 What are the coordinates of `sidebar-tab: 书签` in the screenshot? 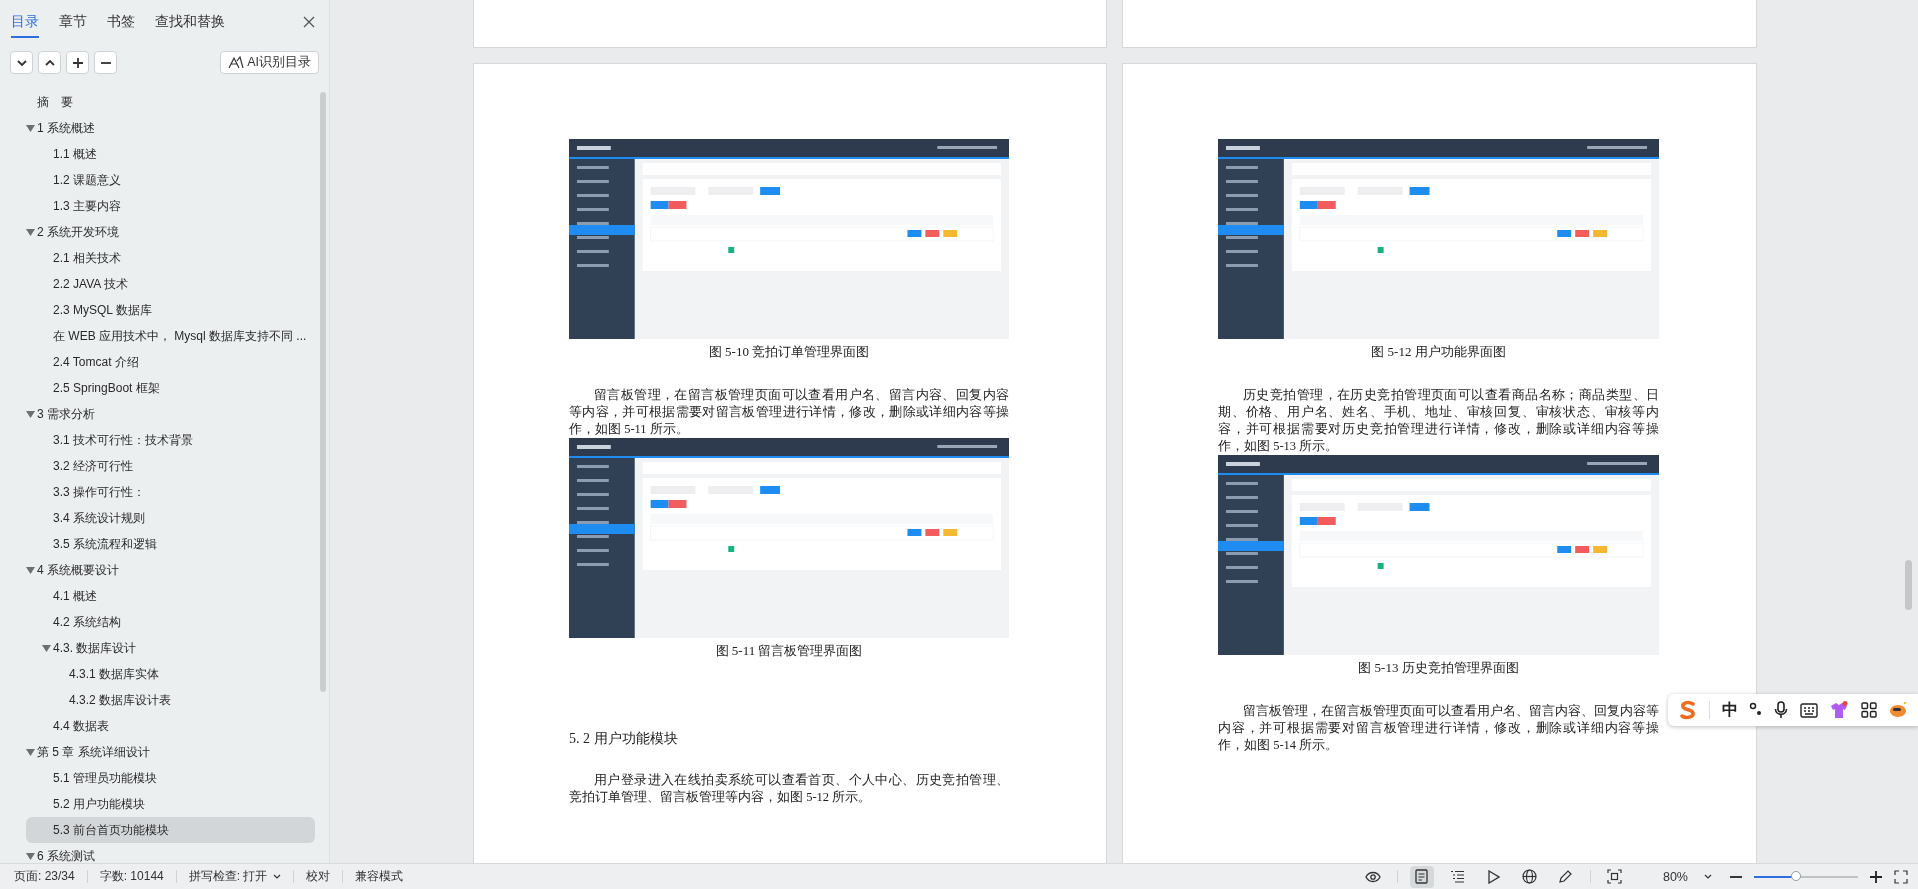 It's located at (121, 24).